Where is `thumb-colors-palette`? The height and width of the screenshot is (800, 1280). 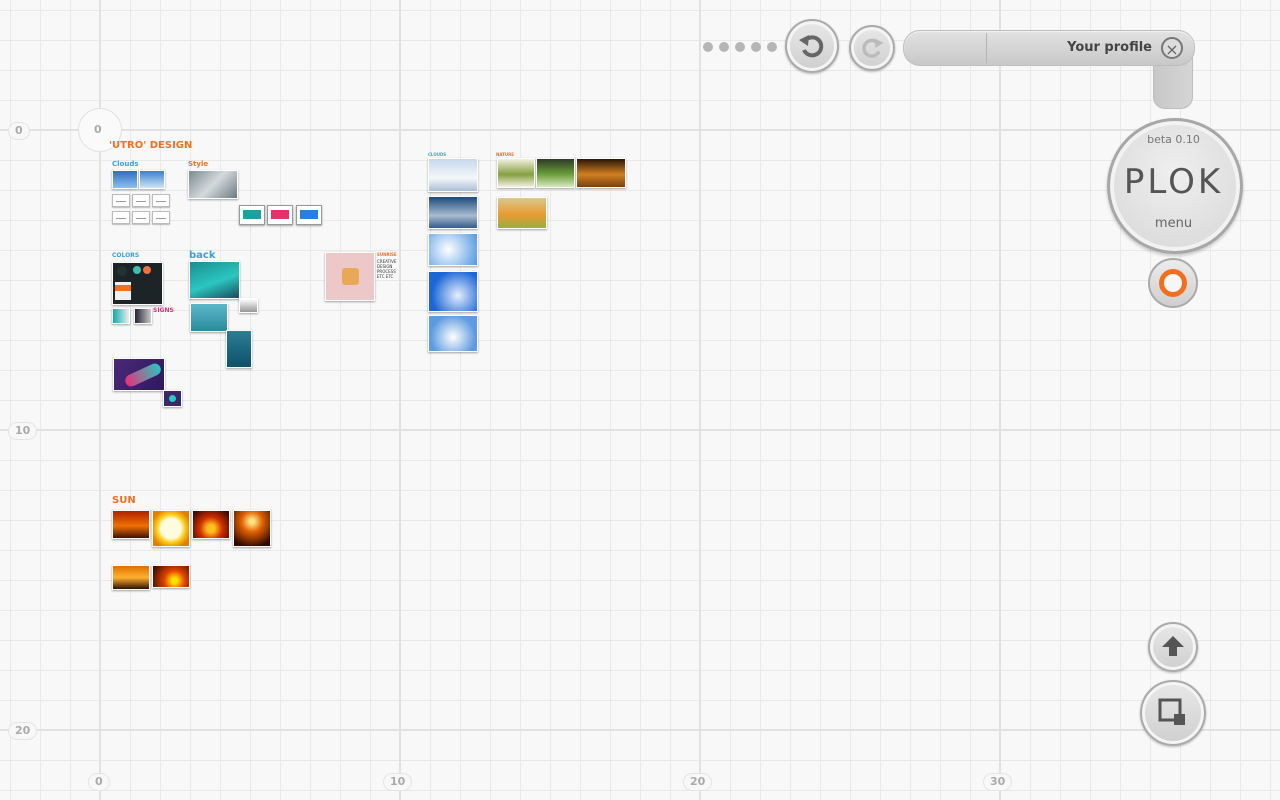
thumb-colors-palette is located at coordinates (137, 283).